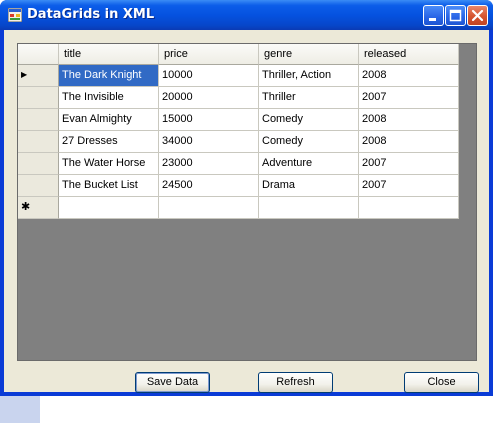 The width and height of the screenshot is (495, 423). What do you see at coordinates (209, 54) in the screenshot?
I see `column-header-price: price` at bounding box center [209, 54].